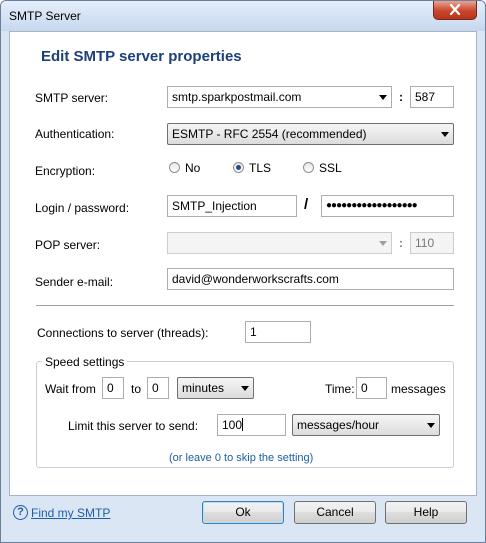 This screenshot has width=486, height=543. I want to click on title-bar: SMTP Server, so click(243, 16).